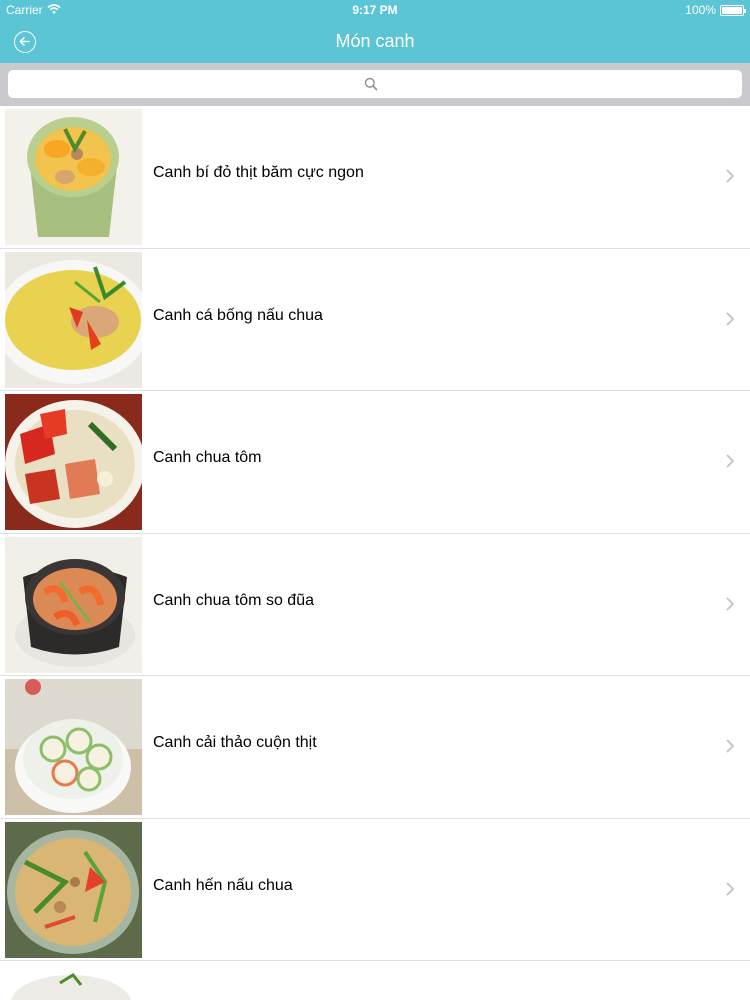 This screenshot has width=750, height=1000. I want to click on page-title: Món canh, so click(375, 41).